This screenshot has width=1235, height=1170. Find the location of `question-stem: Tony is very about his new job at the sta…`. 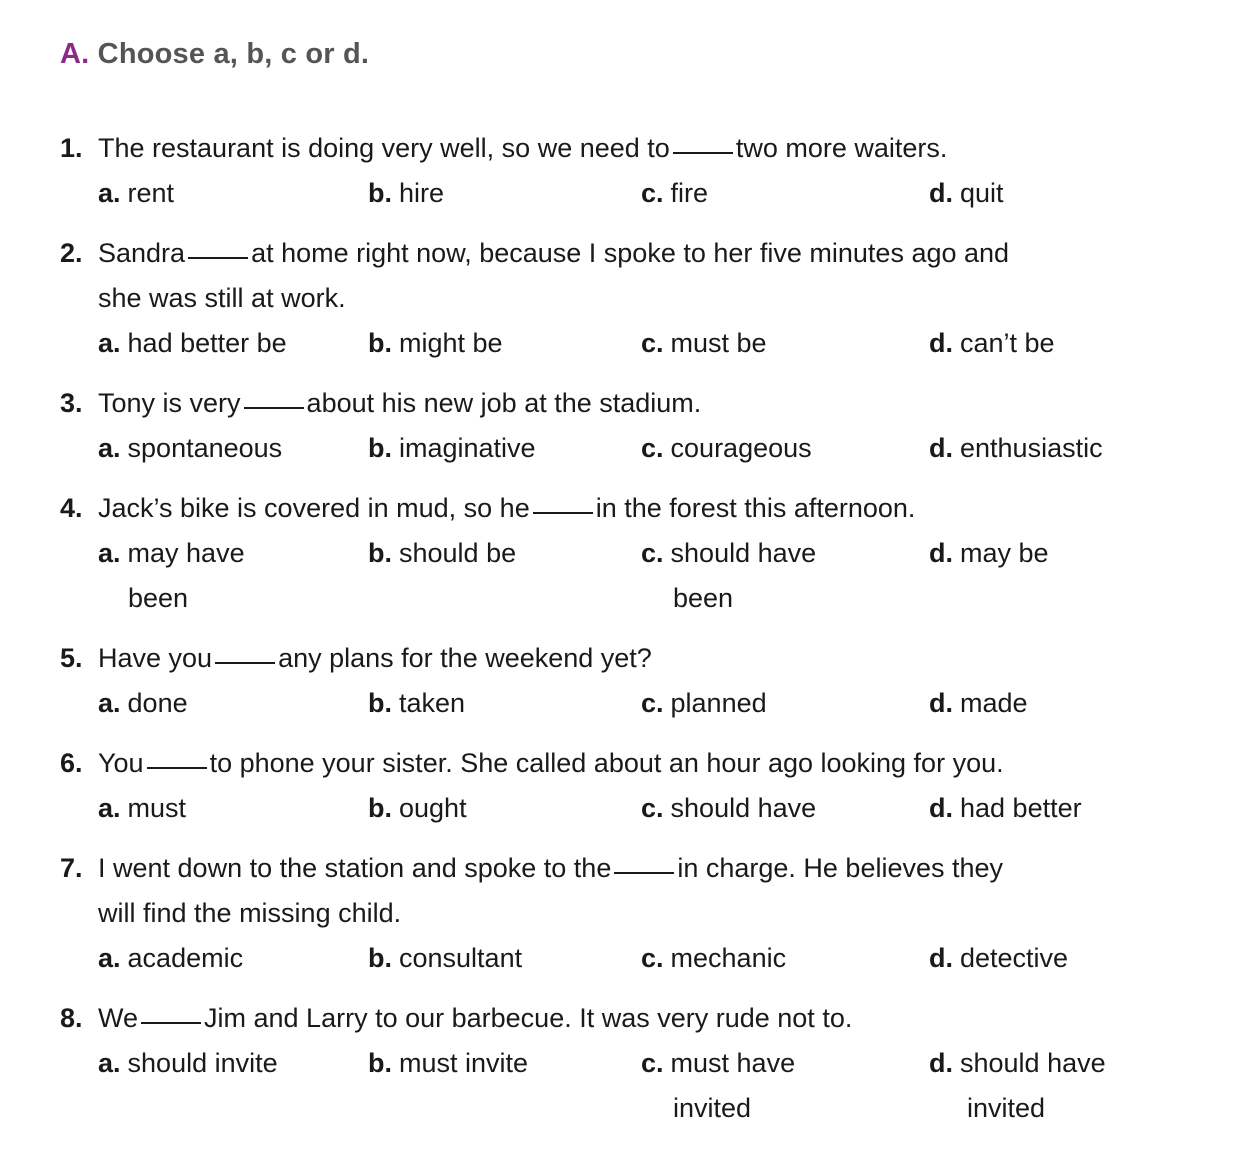

question-stem: Tony is very about his new job at the sta… is located at coordinates (400, 403).